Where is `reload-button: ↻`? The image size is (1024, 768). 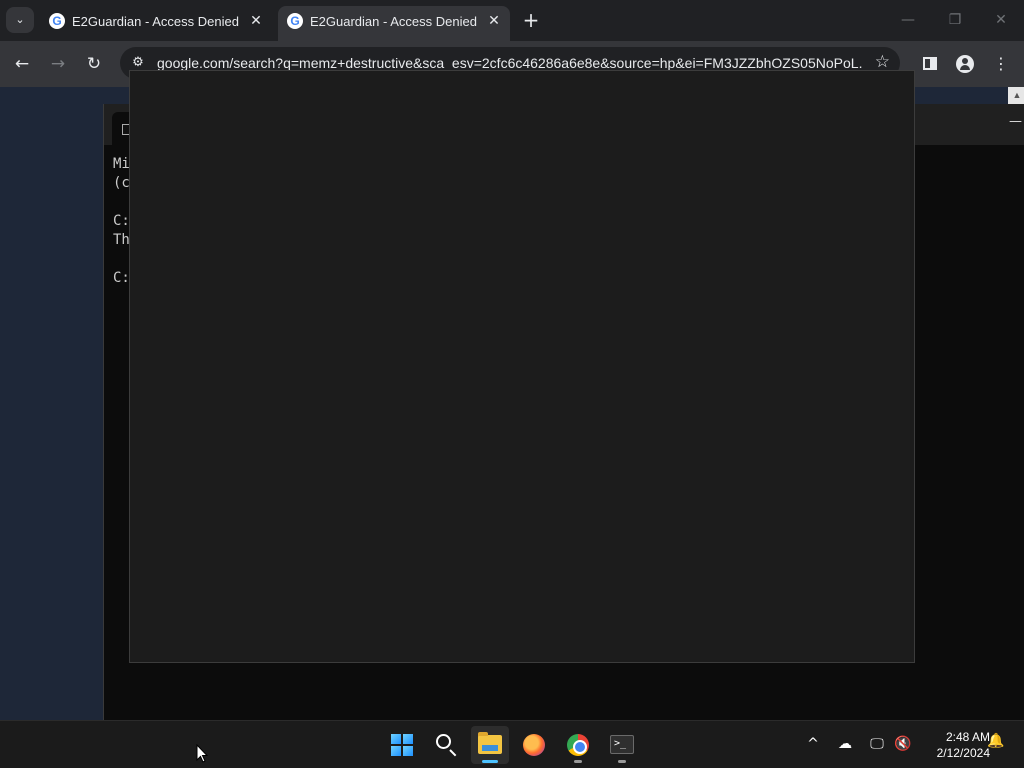
reload-button: ↻ is located at coordinates (94, 64).